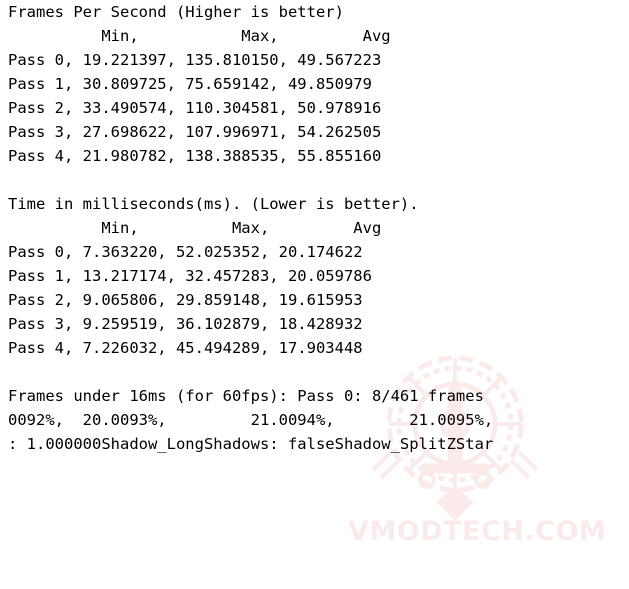 This screenshot has width=629, height=589. What do you see at coordinates (176, 12) in the screenshot?
I see `fps-section-title: Frames Per Second (Higher is better)` at bounding box center [176, 12].